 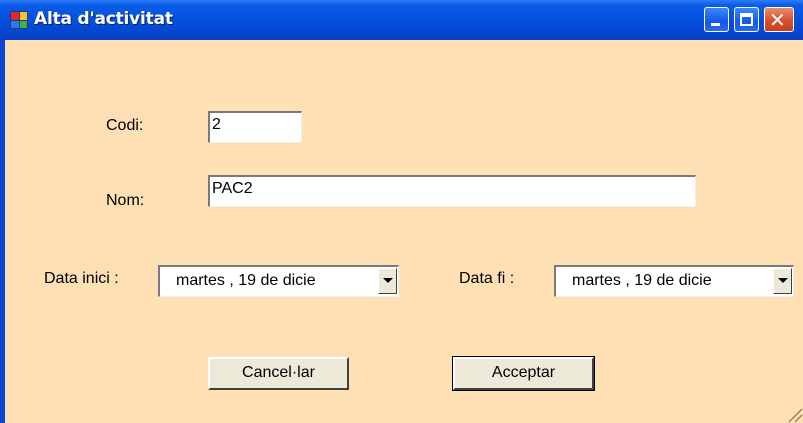 I want to click on close-button: ✕, so click(x=779, y=19).